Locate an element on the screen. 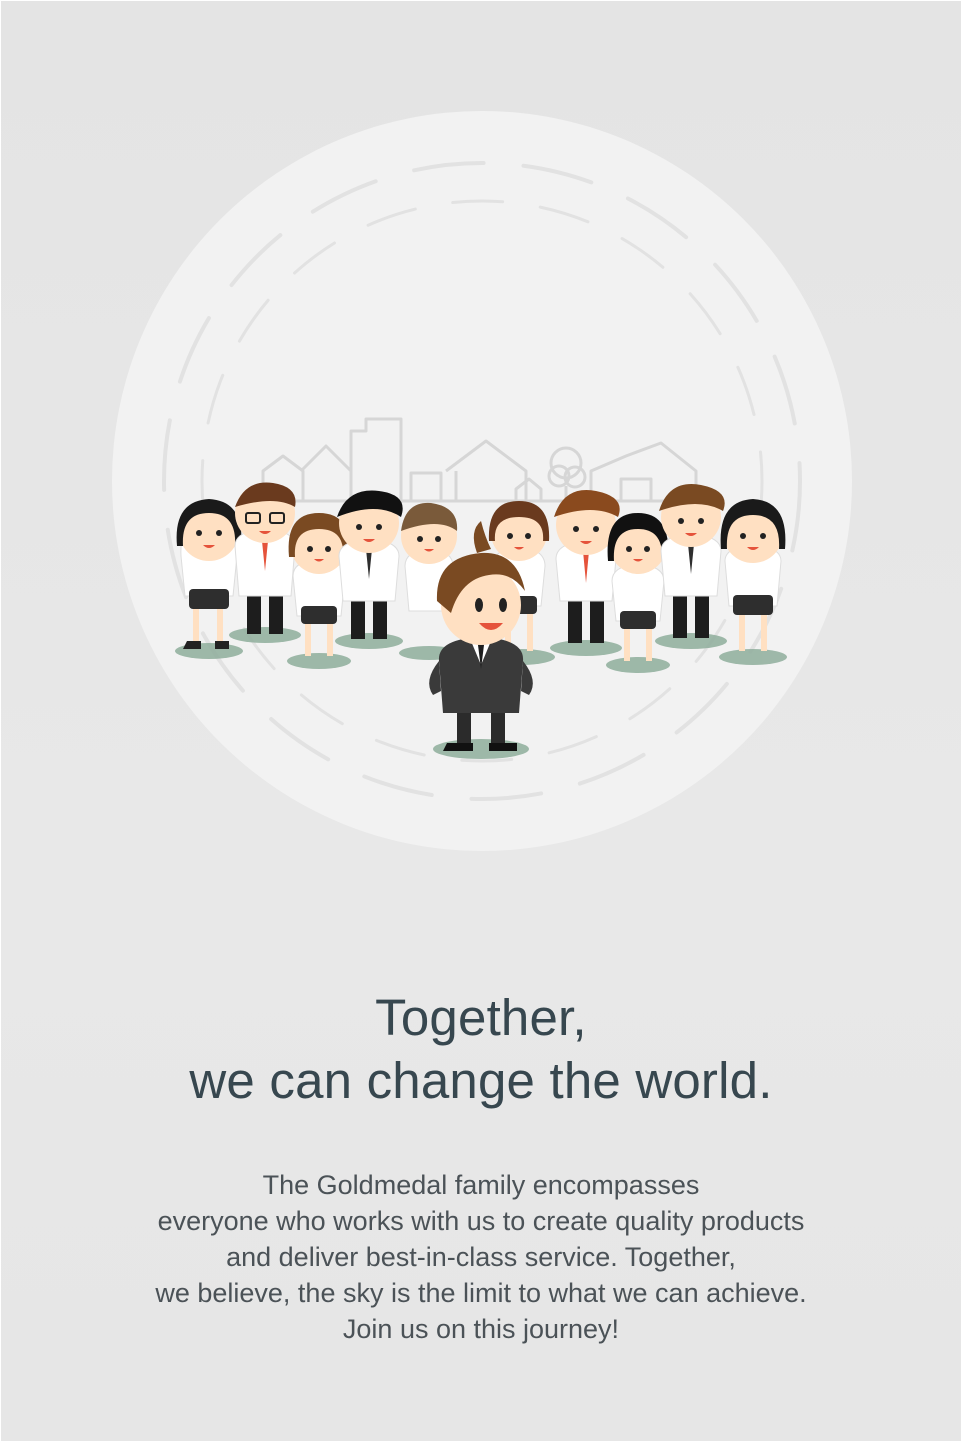 This screenshot has height=1442, width=962. headline-line-1: Together, is located at coordinates (481, 1017).